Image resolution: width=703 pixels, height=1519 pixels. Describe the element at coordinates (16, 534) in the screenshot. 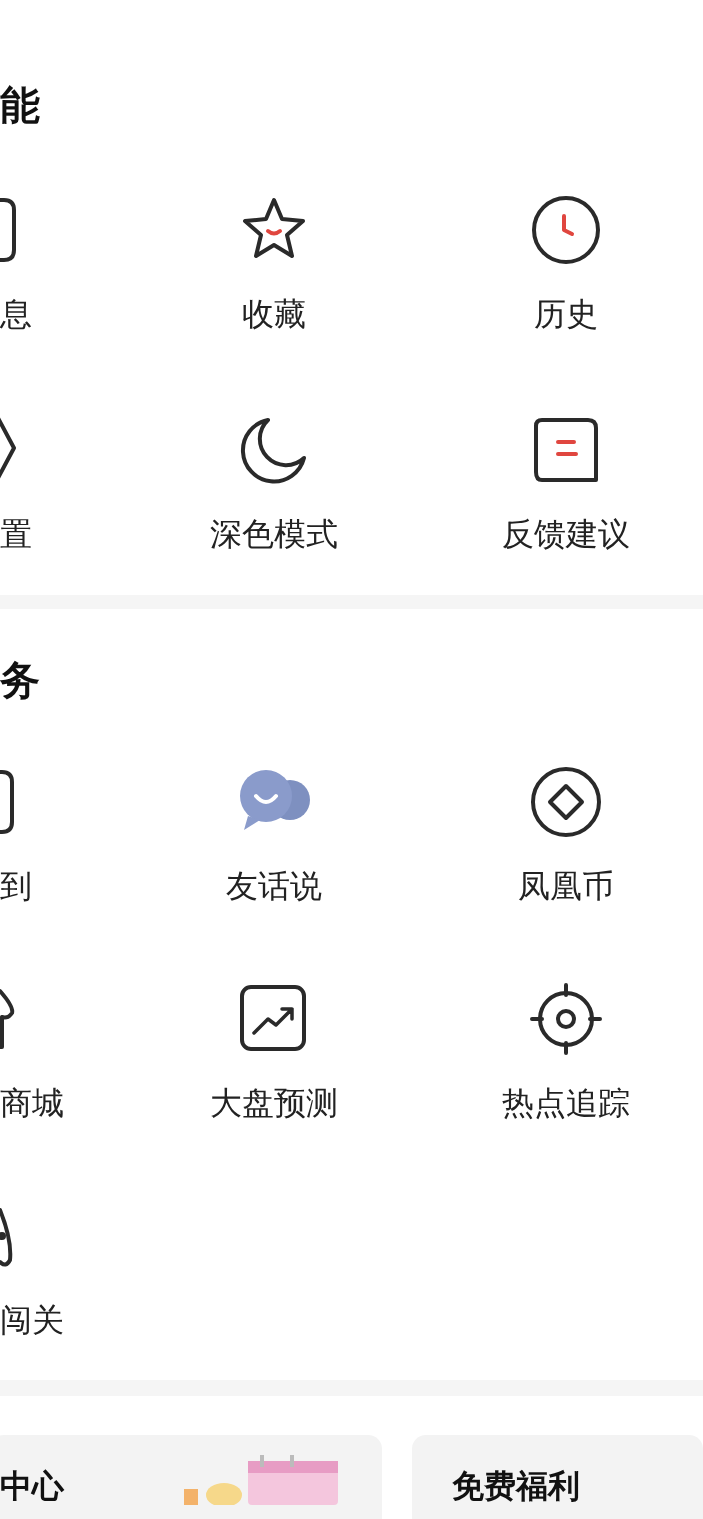

I see `feature-label: 置` at that location.